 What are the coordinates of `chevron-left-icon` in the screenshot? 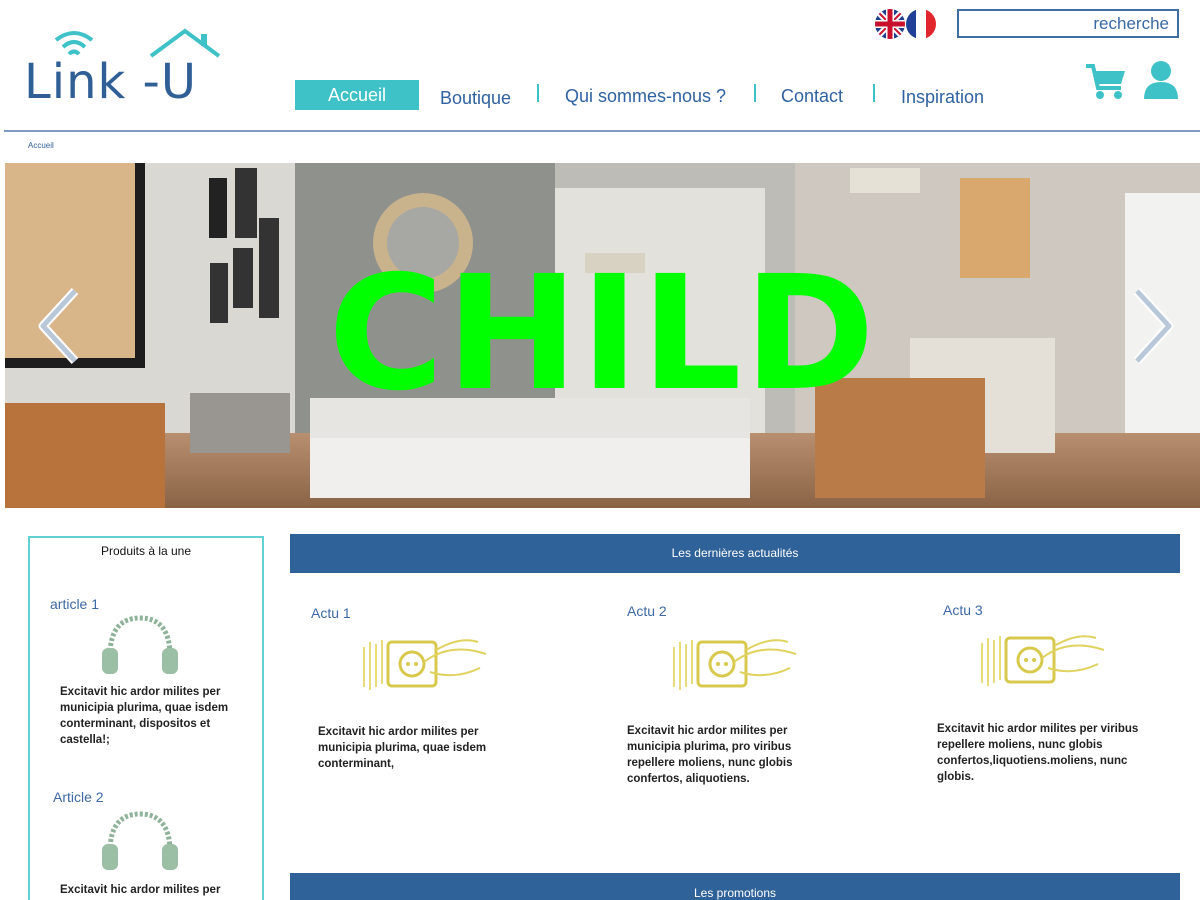 It's located at (60, 326).